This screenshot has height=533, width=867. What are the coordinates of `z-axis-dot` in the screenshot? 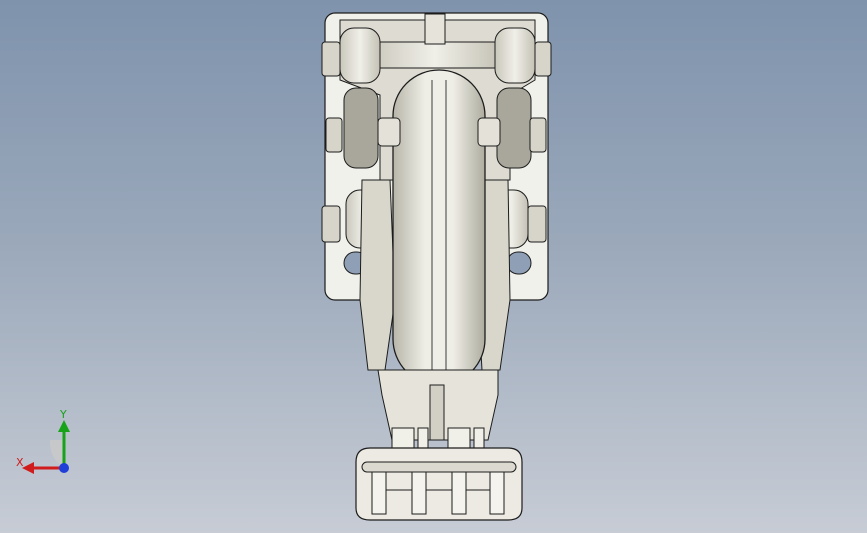 It's located at (64, 468).